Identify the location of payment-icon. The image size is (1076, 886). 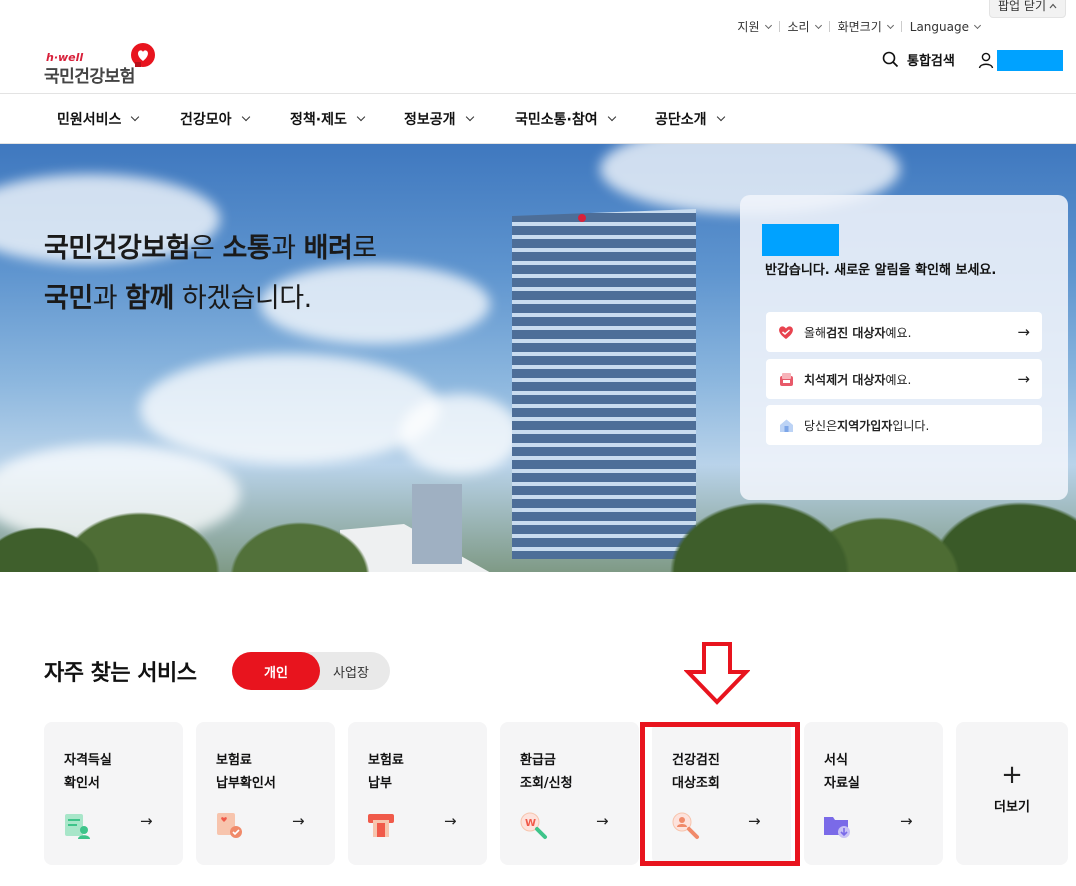
(381, 825).